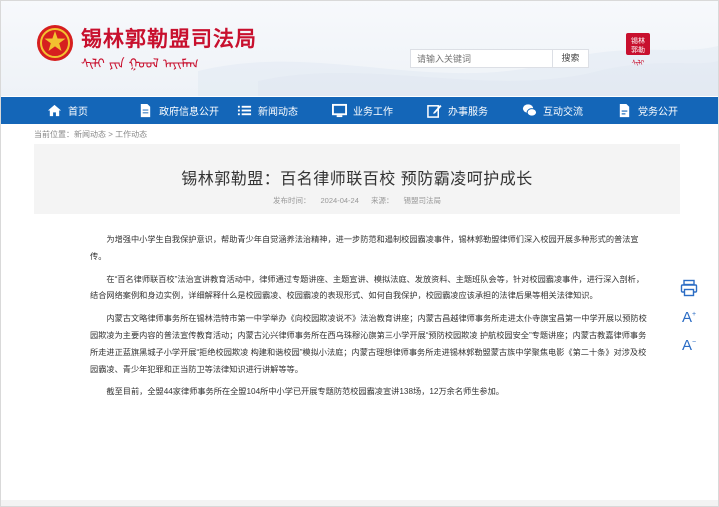 Image resolution: width=719 pixels, height=507 pixels. I want to click on article-title: 锡林郭勒盟：百名律师联百校 预防霸凌呵护成长, so click(357, 179).